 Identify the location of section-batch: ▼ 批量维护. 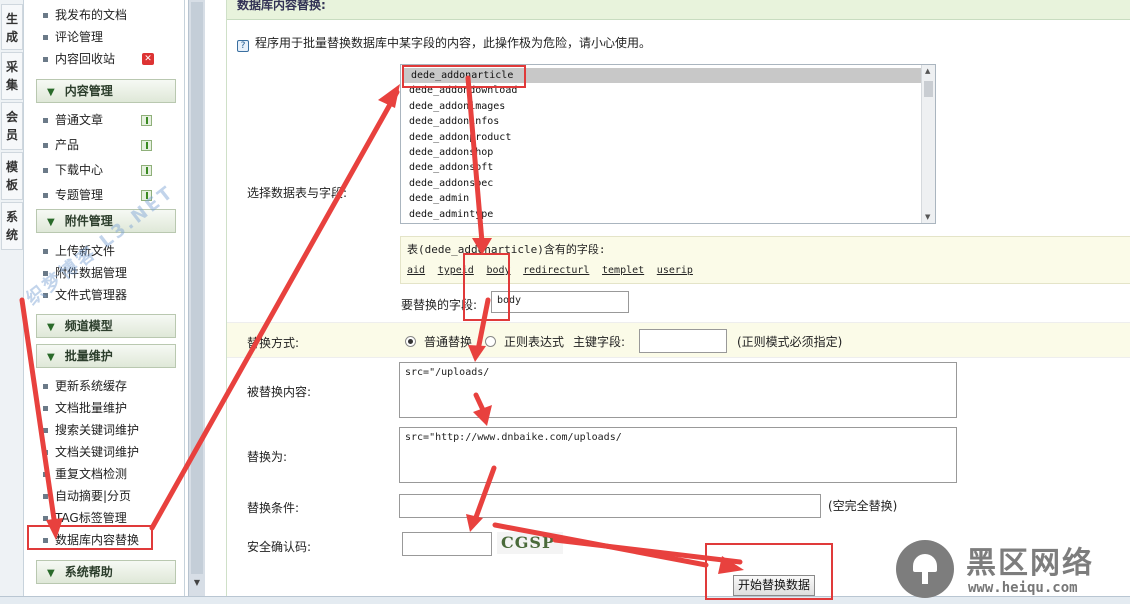
(106, 356).